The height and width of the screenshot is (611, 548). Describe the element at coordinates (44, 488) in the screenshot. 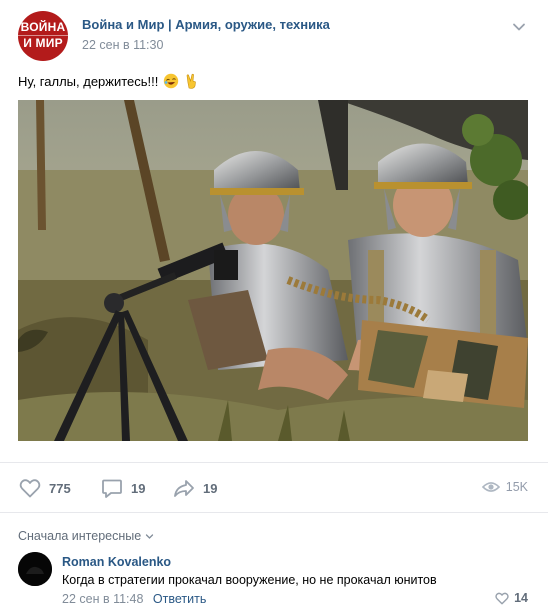

I see `like-button: 775` at that location.